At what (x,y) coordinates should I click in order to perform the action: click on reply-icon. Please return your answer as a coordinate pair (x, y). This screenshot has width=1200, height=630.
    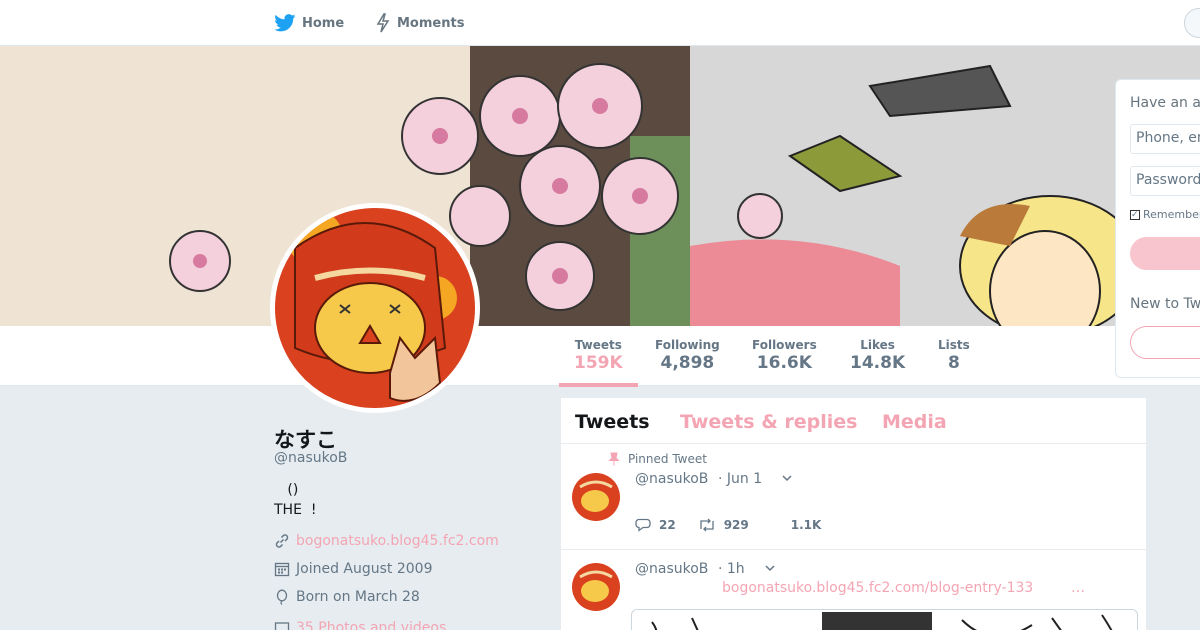
    Looking at the image, I should click on (643, 525).